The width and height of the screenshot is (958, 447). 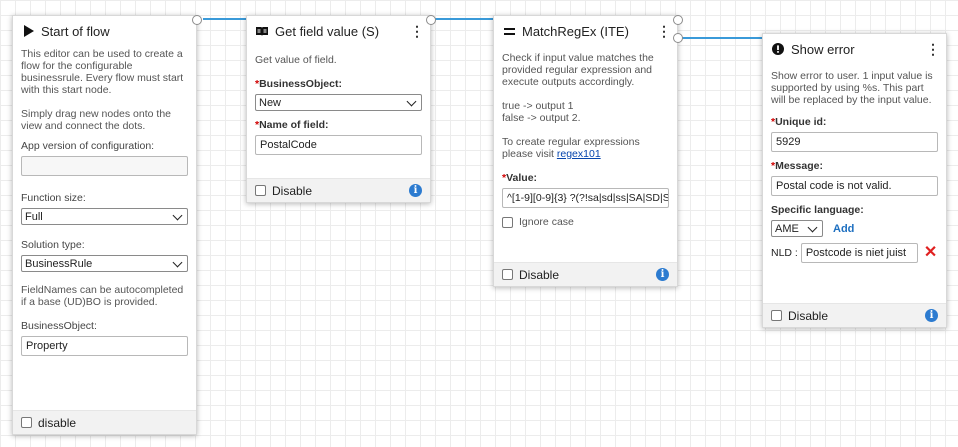 I want to click on node-header: Get field value (S) ⋮, so click(x=338, y=31).